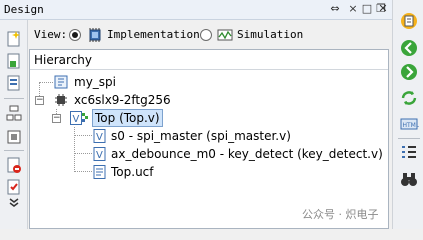 This screenshot has height=240, width=423. Describe the element at coordinates (14, 203) in the screenshot. I see `more-tools-chevron-icon` at that location.